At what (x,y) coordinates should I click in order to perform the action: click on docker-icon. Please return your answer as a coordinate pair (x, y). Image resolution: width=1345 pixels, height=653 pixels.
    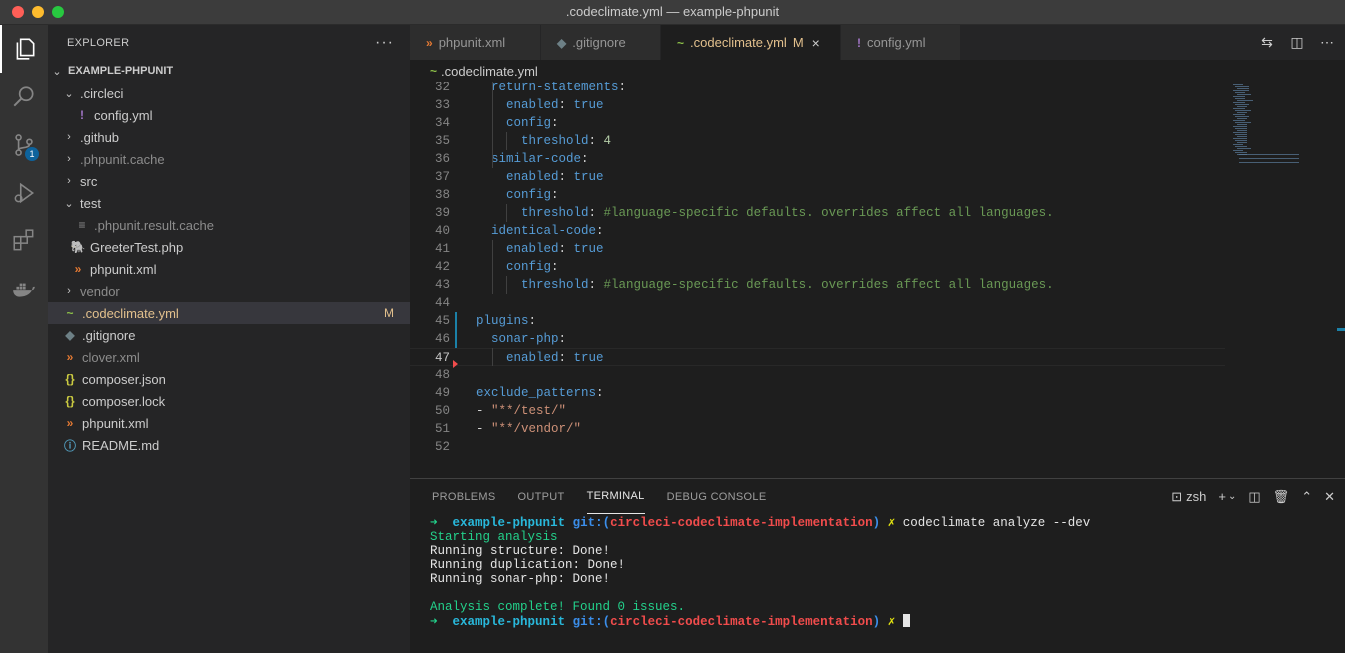
    Looking at the image, I should click on (24, 290).